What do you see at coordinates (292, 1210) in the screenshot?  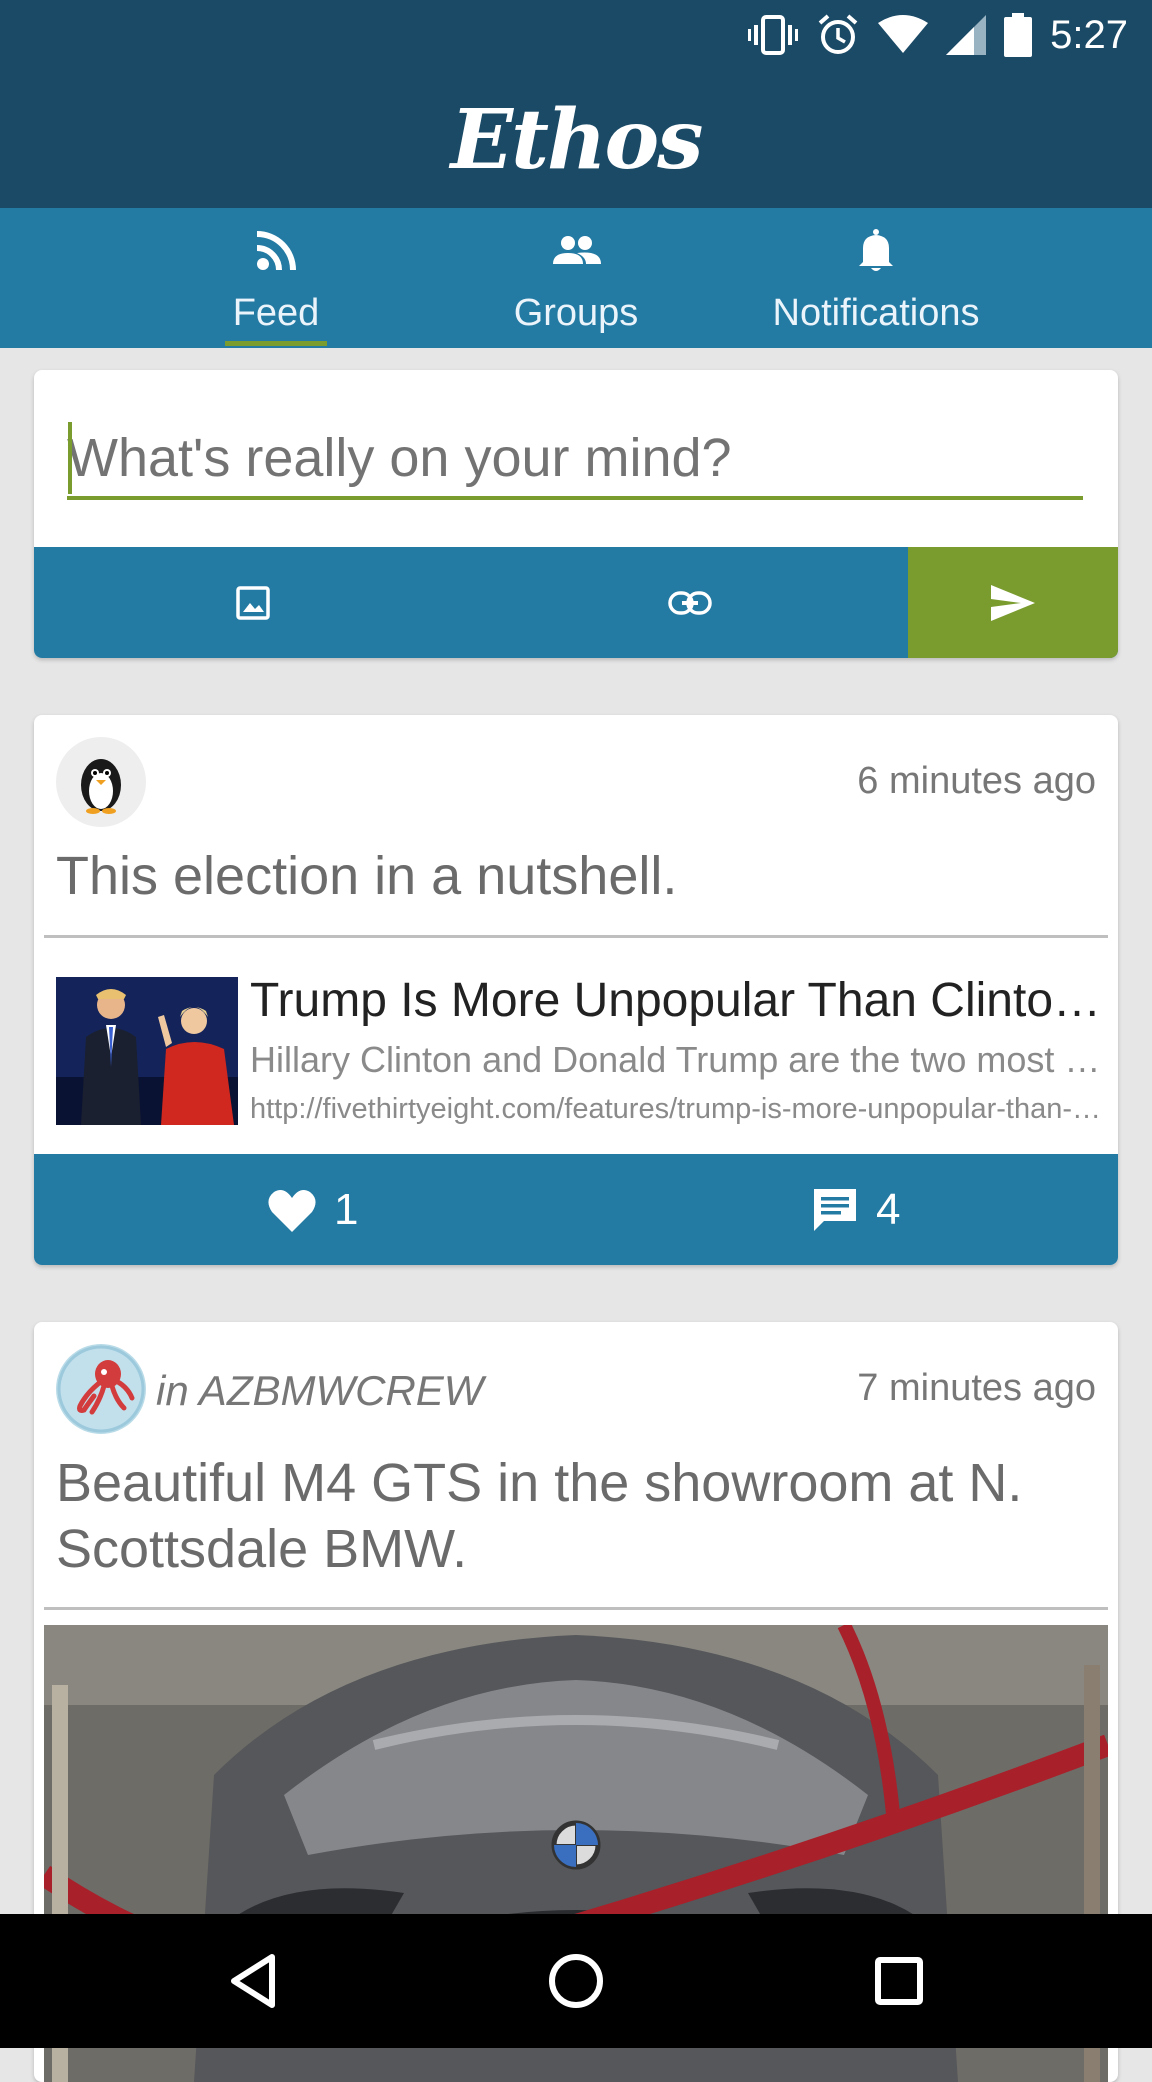 I see `heart-icon` at bounding box center [292, 1210].